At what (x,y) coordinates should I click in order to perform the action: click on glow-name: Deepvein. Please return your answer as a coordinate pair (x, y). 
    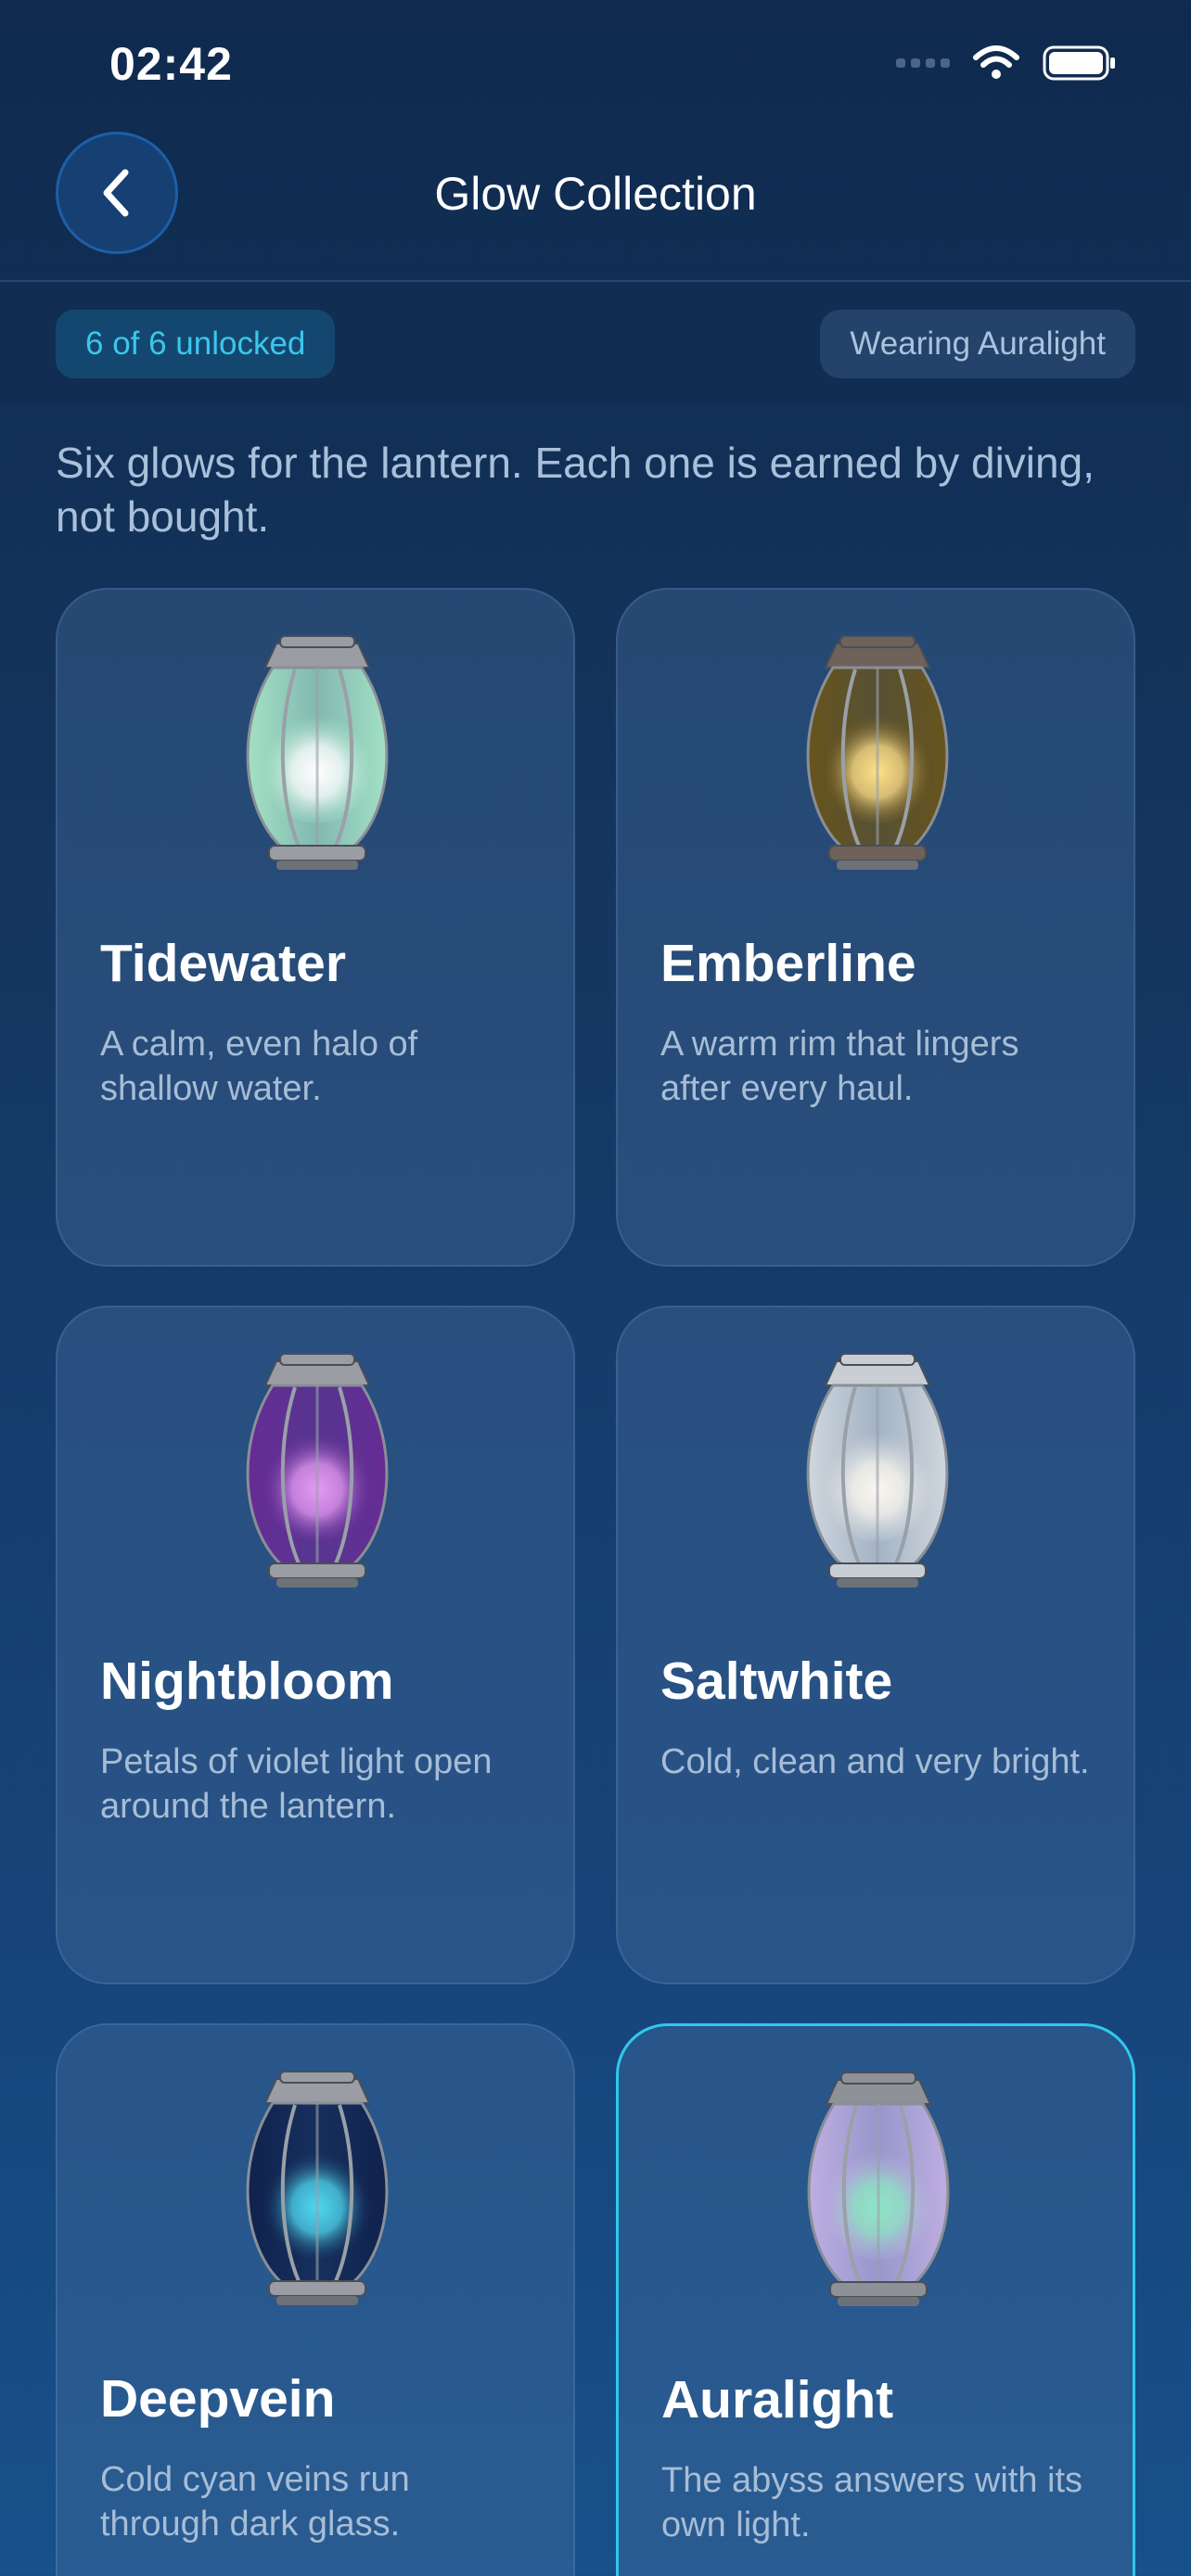
    Looking at the image, I should click on (218, 2399).